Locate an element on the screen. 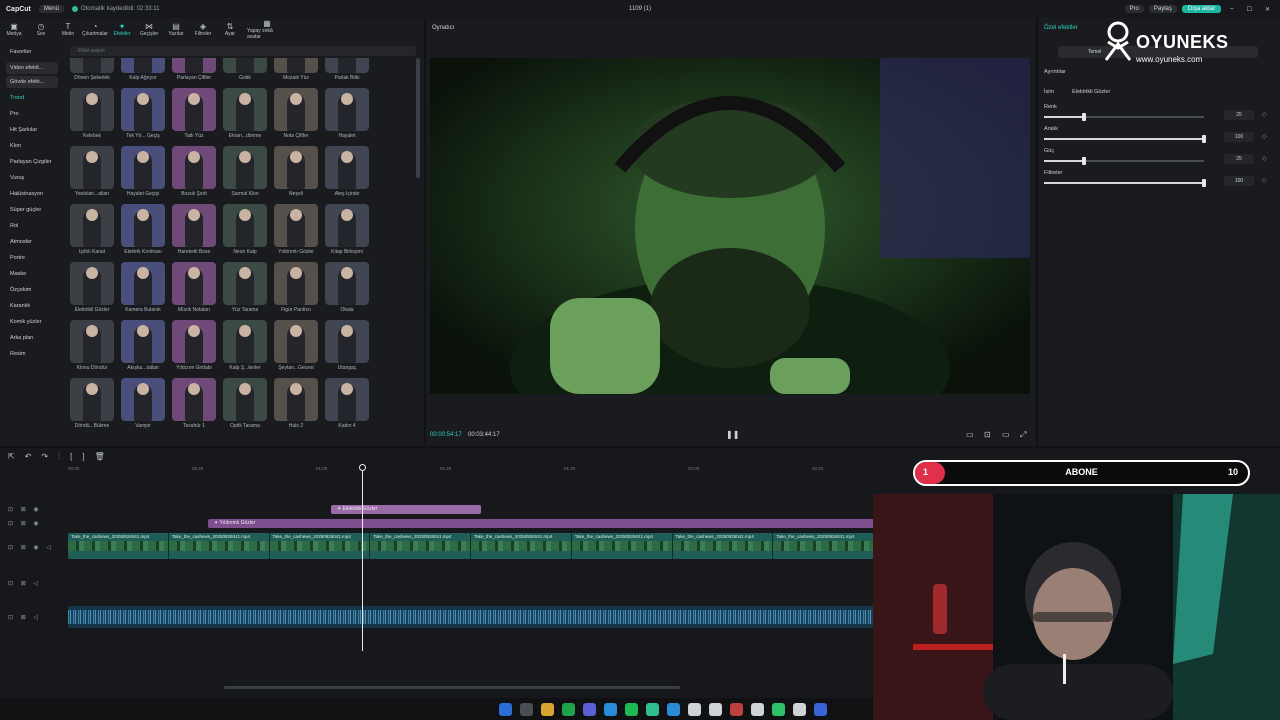 The width and height of the screenshot is (1280, 720). fullscreen-icon: ⤢ is located at coordinates (1023, 435).